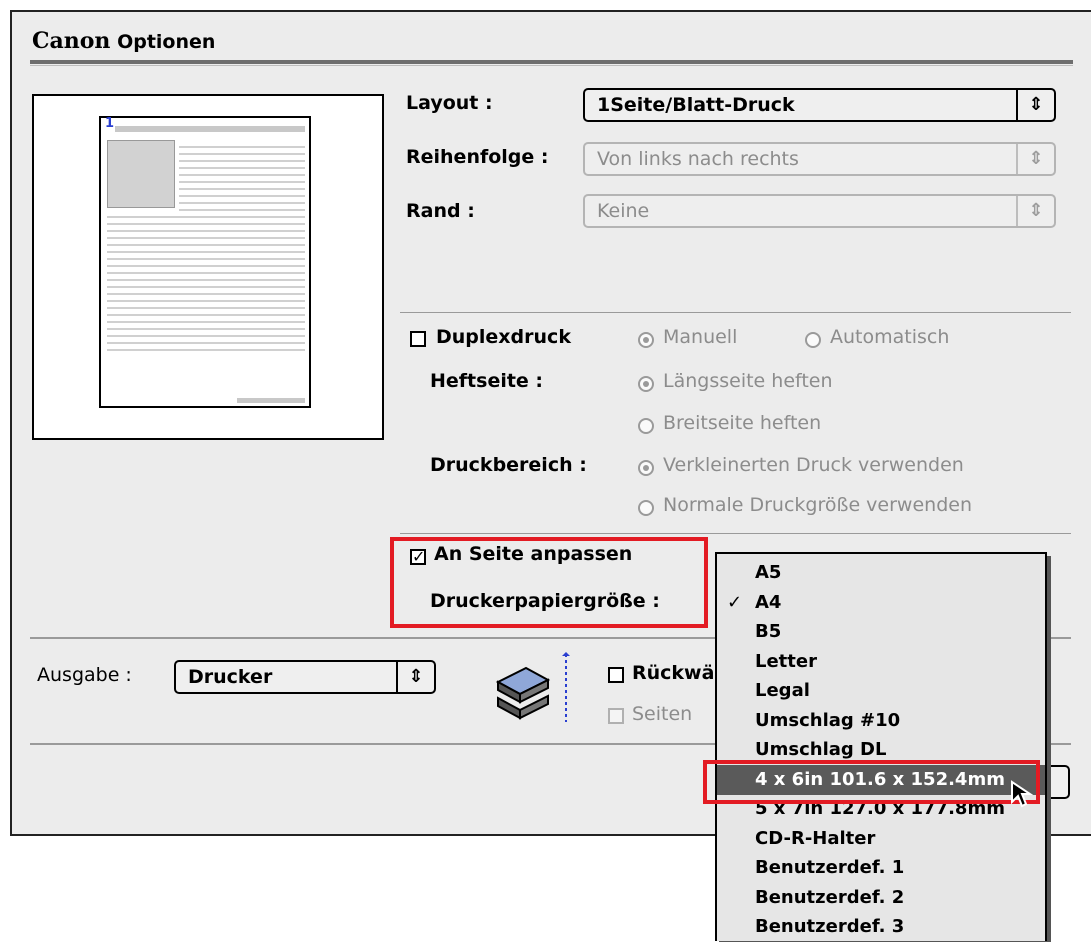  What do you see at coordinates (828, 720) in the screenshot?
I see `paper-size-menu-item-label: Umschlag #10` at bounding box center [828, 720].